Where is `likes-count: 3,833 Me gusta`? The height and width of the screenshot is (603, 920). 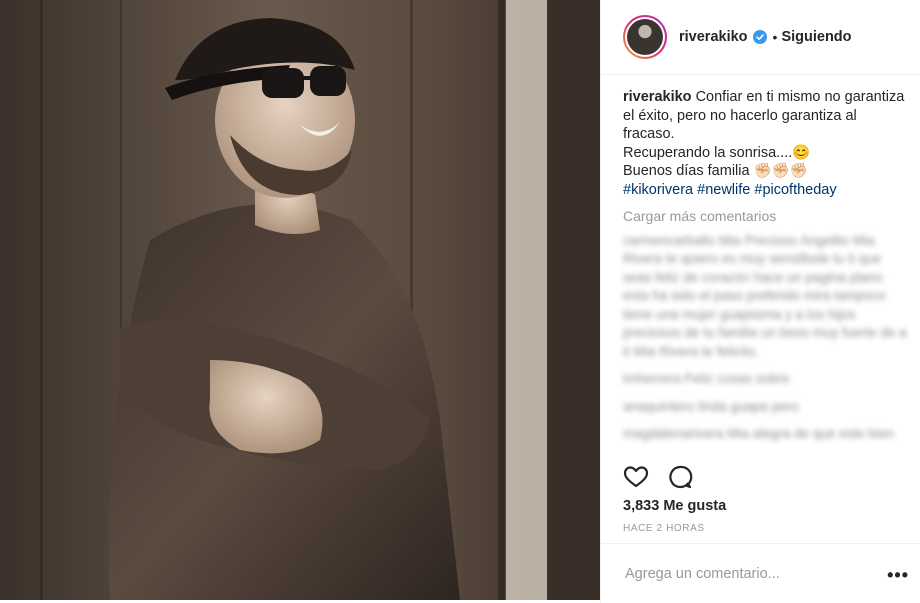
likes-count: 3,833 Me gusta is located at coordinates (674, 506).